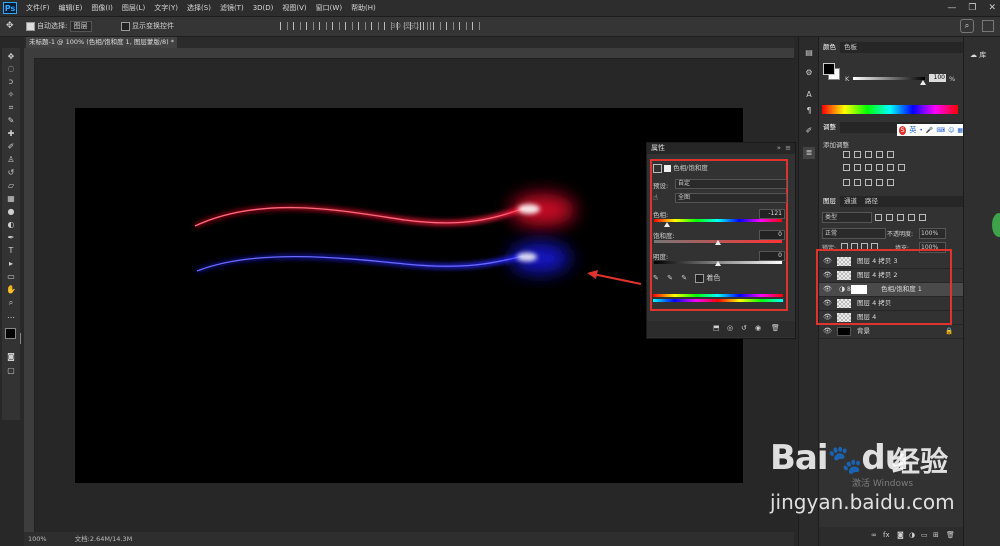 The width and height of the screenshot is (1000, 546). Describe the element at coordinates (951, 8) in the screenshot. I see `minimize-button: —` at that location.